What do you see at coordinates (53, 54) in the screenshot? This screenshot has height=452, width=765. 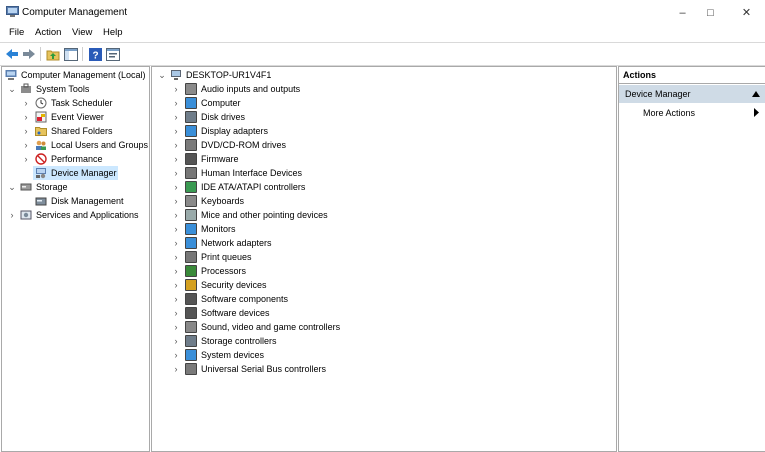 I see `up-one-level-button` at bounding box center [53, 54].